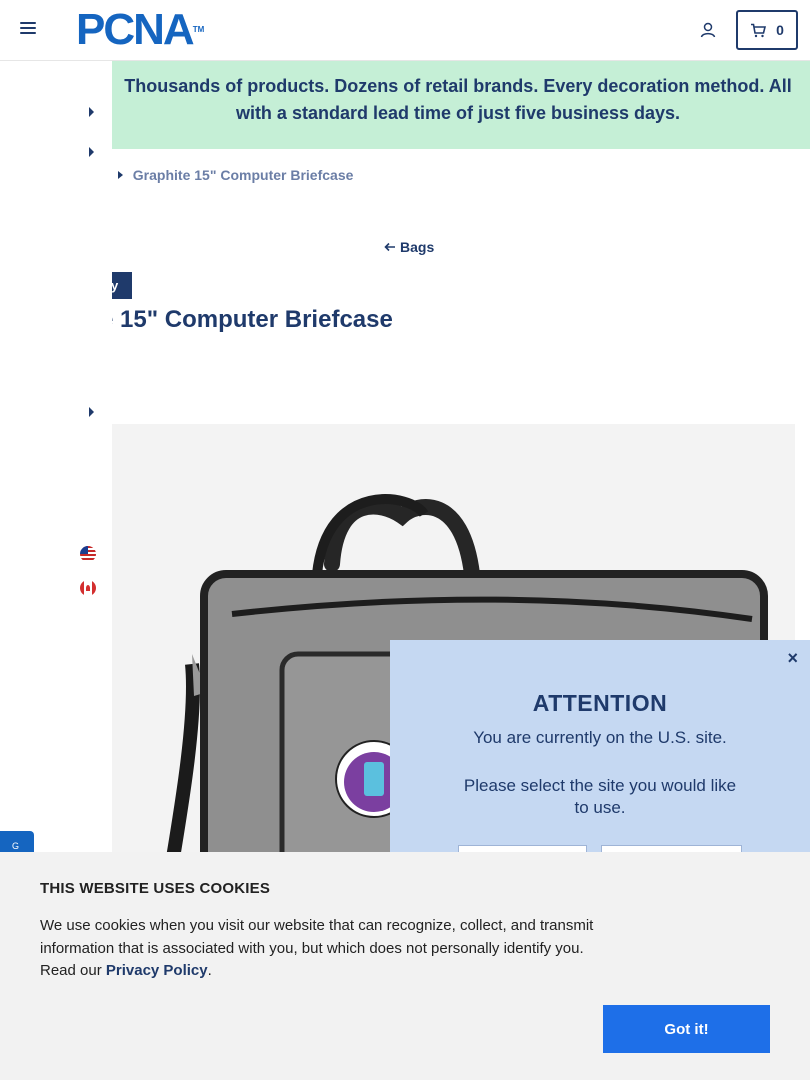  Describe the element at coordinates (155, 888) in the screenshot. I see `cookie-title: THIS WEBSITE USES COOKIES` at that location.